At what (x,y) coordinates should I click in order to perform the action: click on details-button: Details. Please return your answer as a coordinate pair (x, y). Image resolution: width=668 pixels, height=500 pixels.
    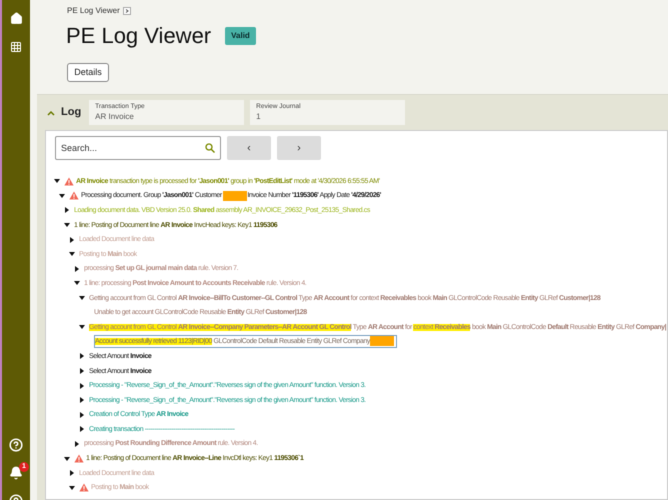
    Looking at the image, I should click on (88, 72).